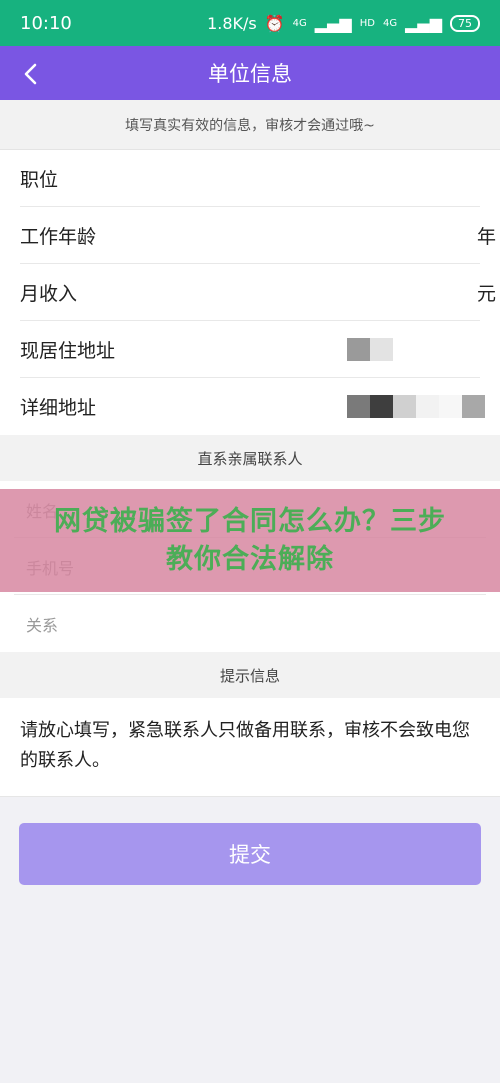 The width and height of the screenshot is (500, 1083). Describe the element at coordinates (58, 408) in the screenshot. I see `detail-address-label: 详细地址` at that location.